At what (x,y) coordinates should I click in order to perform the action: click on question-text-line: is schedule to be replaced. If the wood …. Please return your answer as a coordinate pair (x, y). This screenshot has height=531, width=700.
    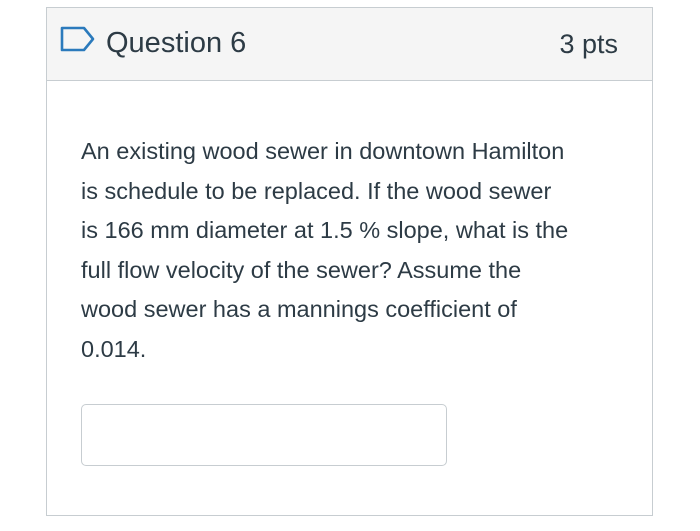
    Looking at the image, I should click on (316, 190).